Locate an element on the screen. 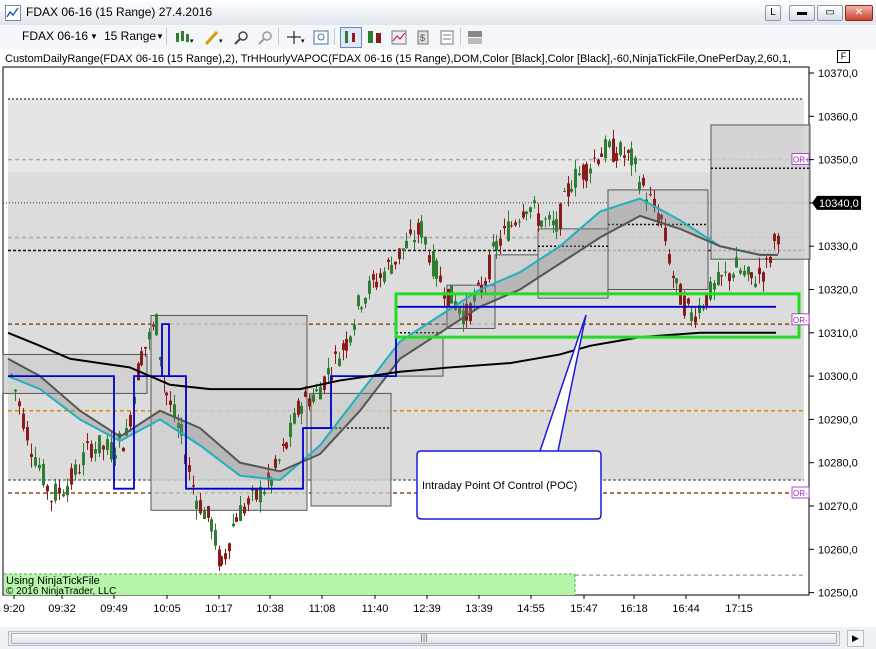  daily-range-upper is located at coordinates (406, 135).